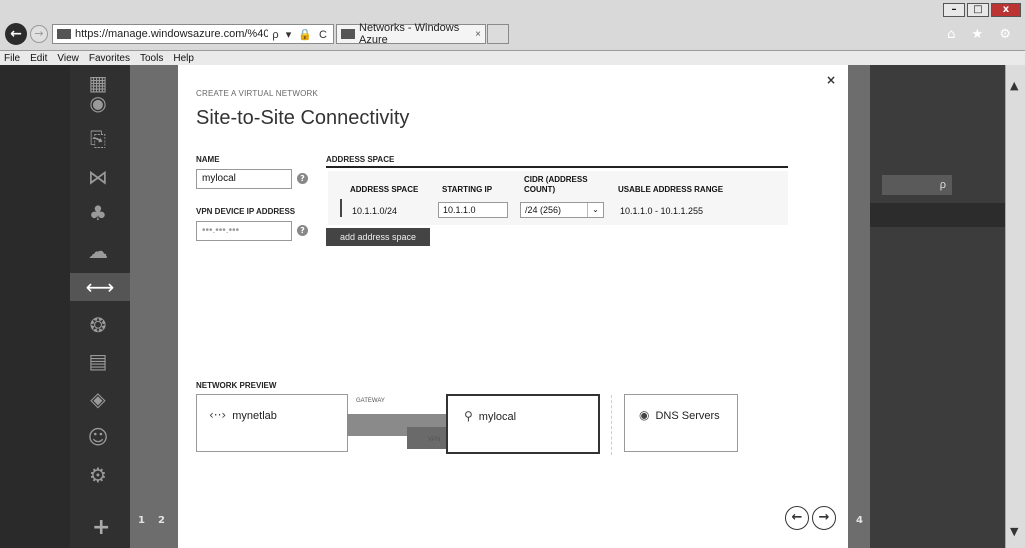 The image size is (1025, 548). I want to click on maximize-button: □, so click(978, 10).